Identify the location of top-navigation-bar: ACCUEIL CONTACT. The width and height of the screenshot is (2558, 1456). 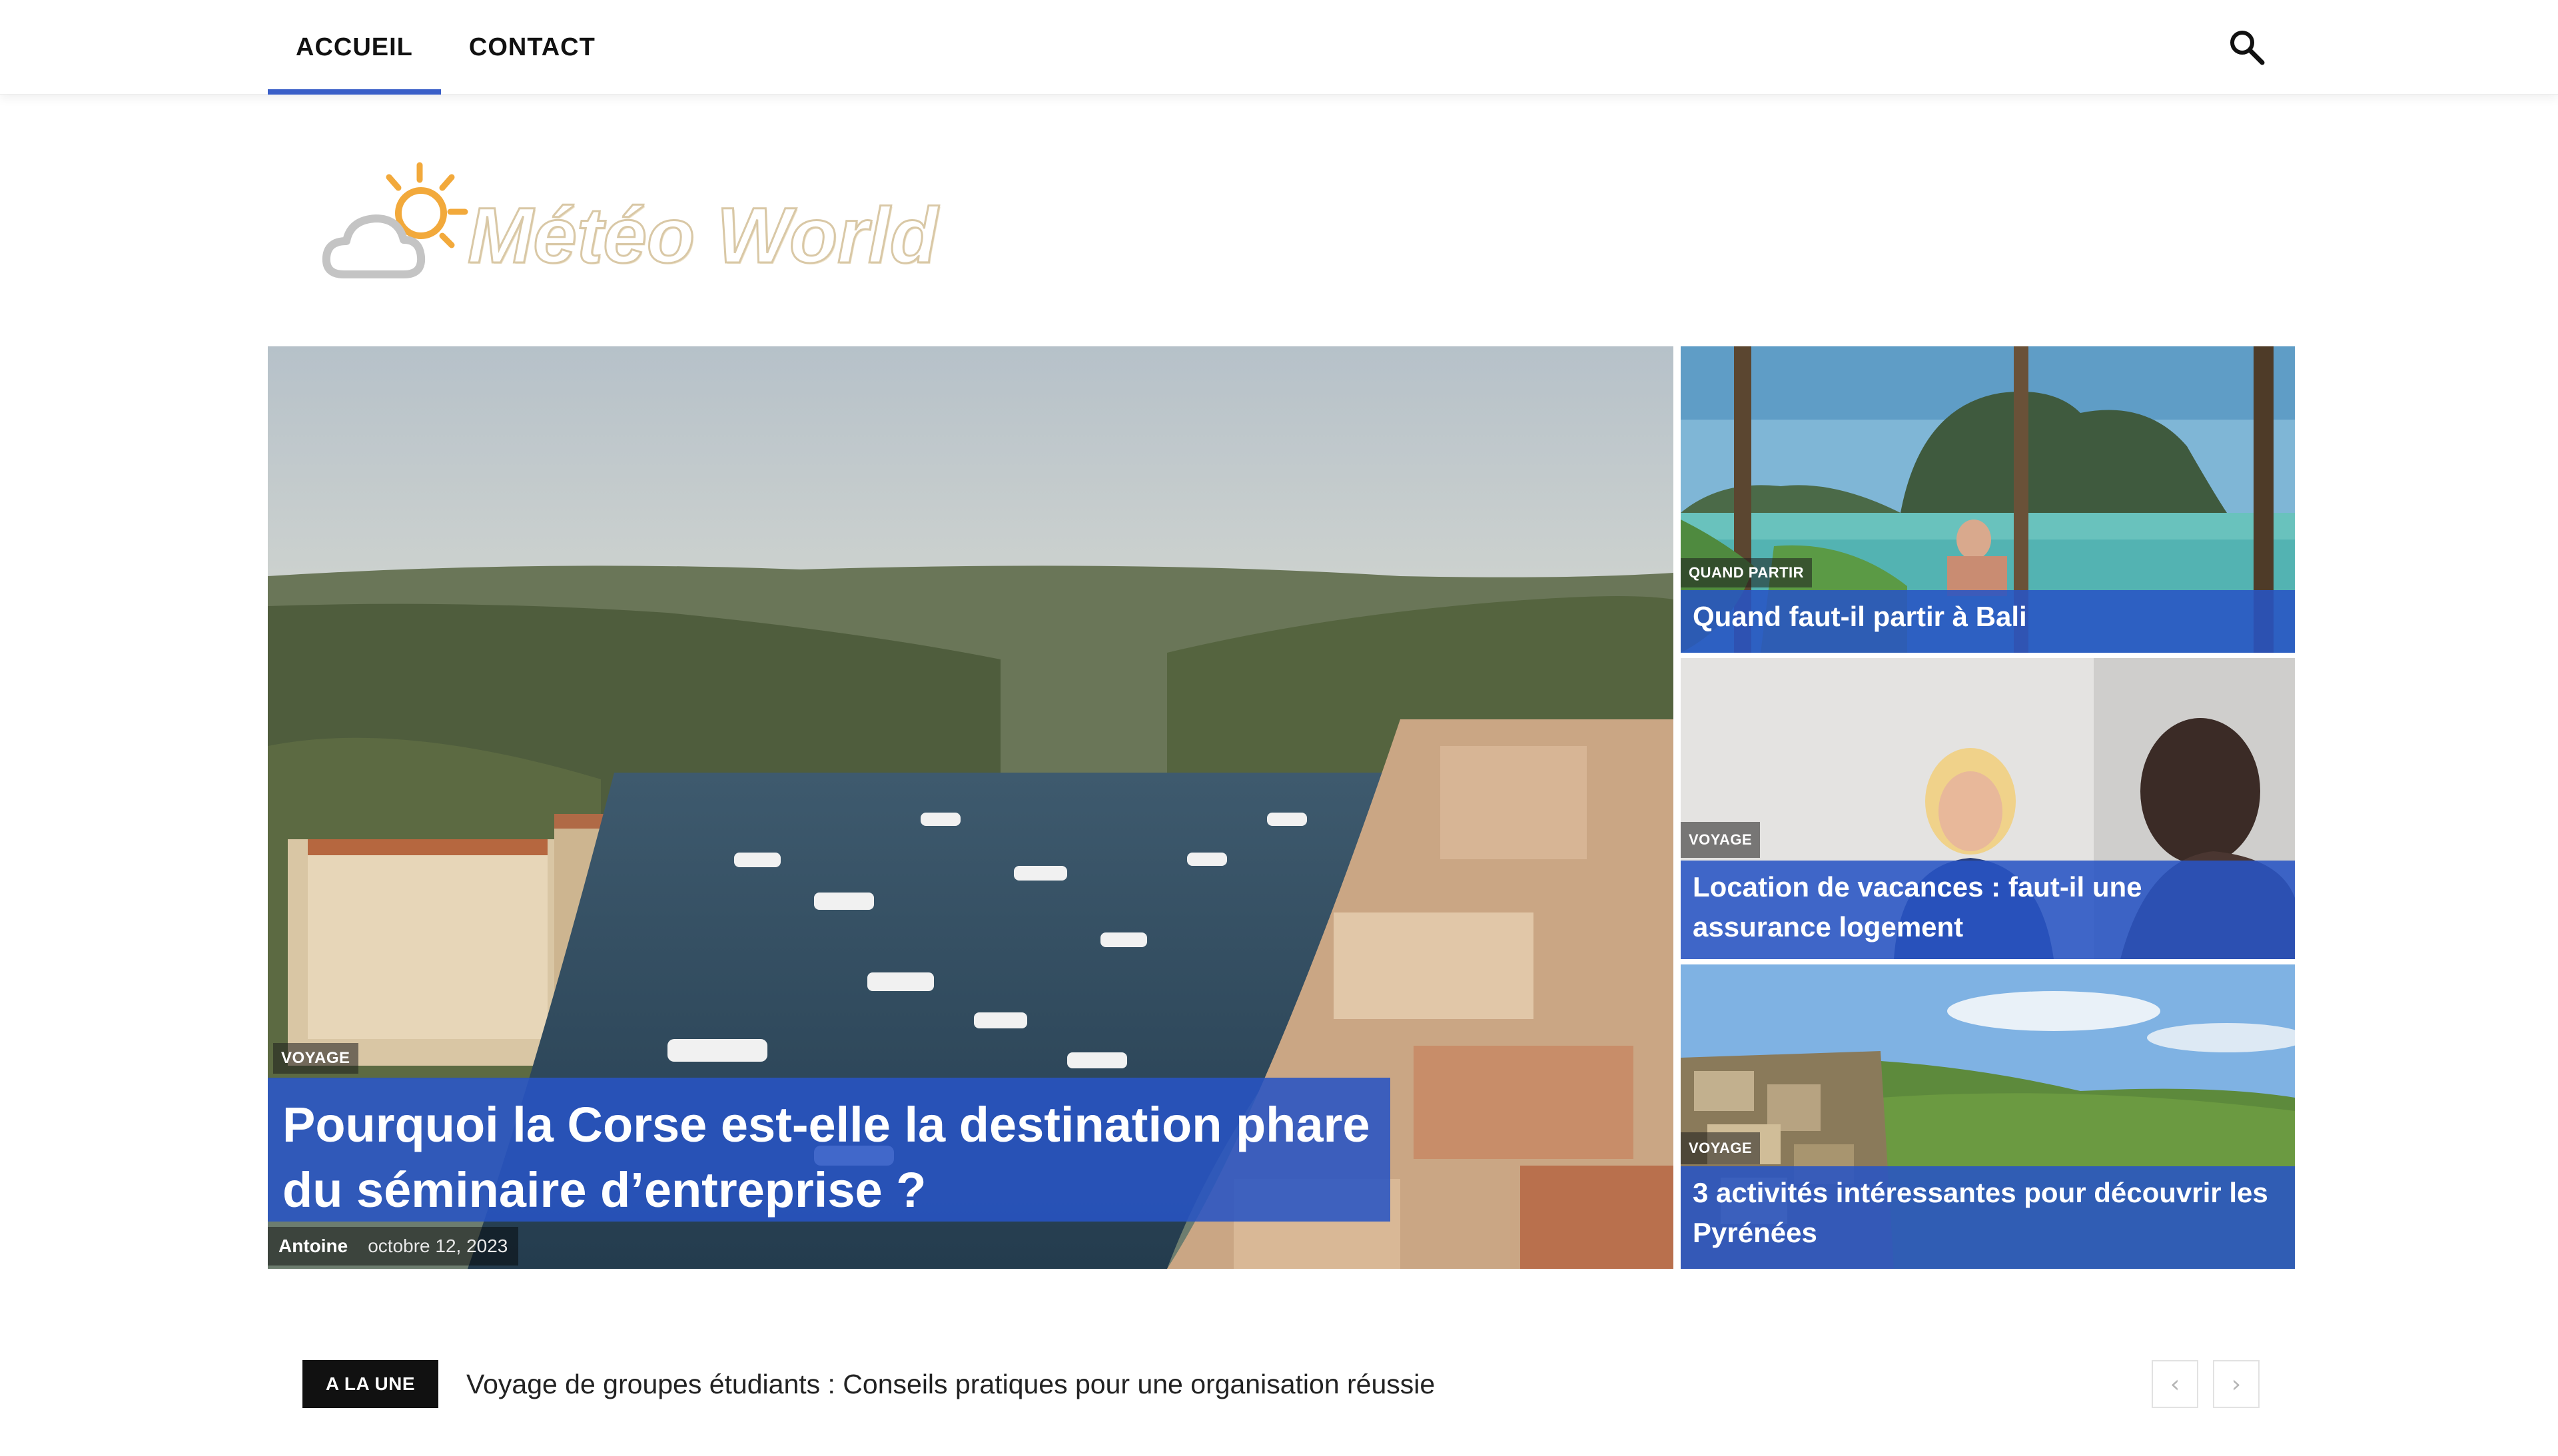
(1279, 47).